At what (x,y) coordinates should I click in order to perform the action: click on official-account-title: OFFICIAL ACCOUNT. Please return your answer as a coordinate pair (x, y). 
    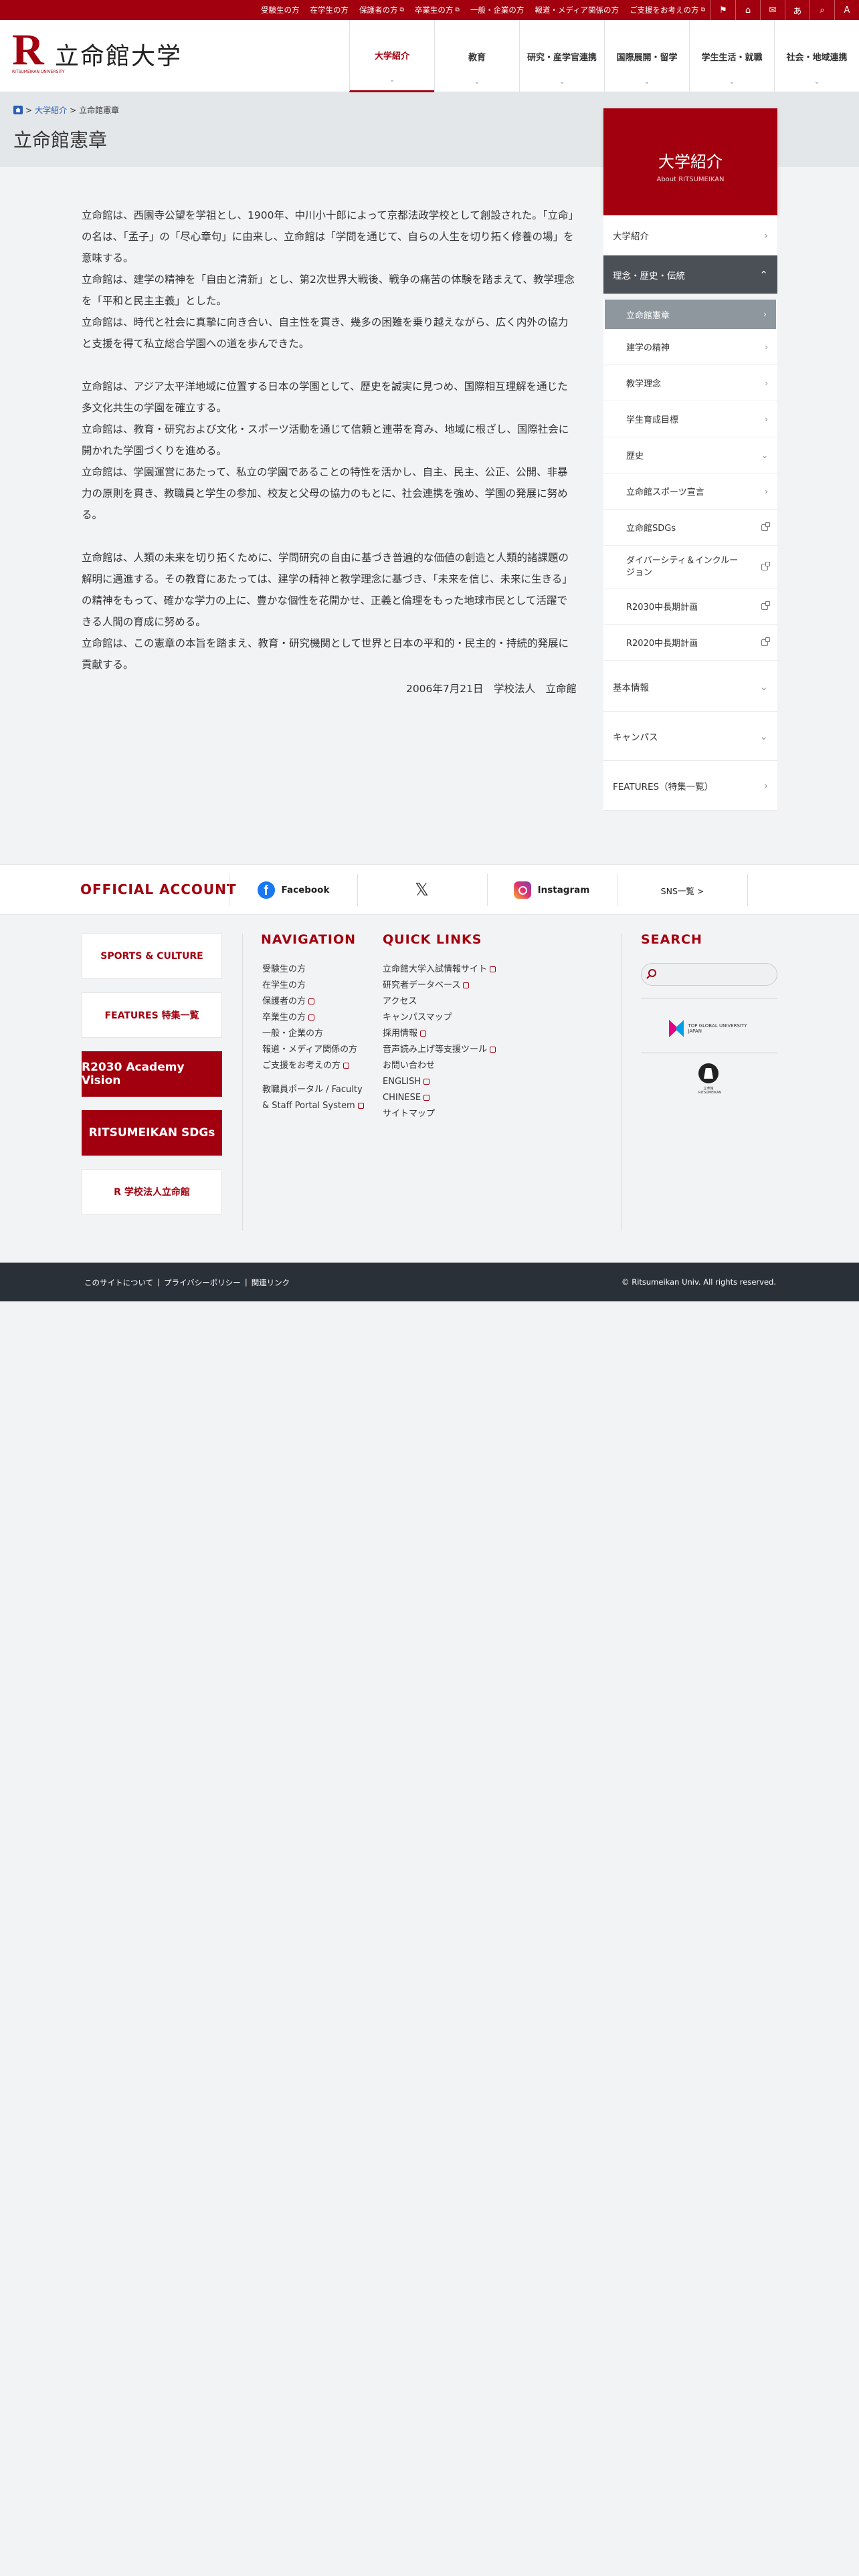
    Looking at the image, I should click on (158, 889).